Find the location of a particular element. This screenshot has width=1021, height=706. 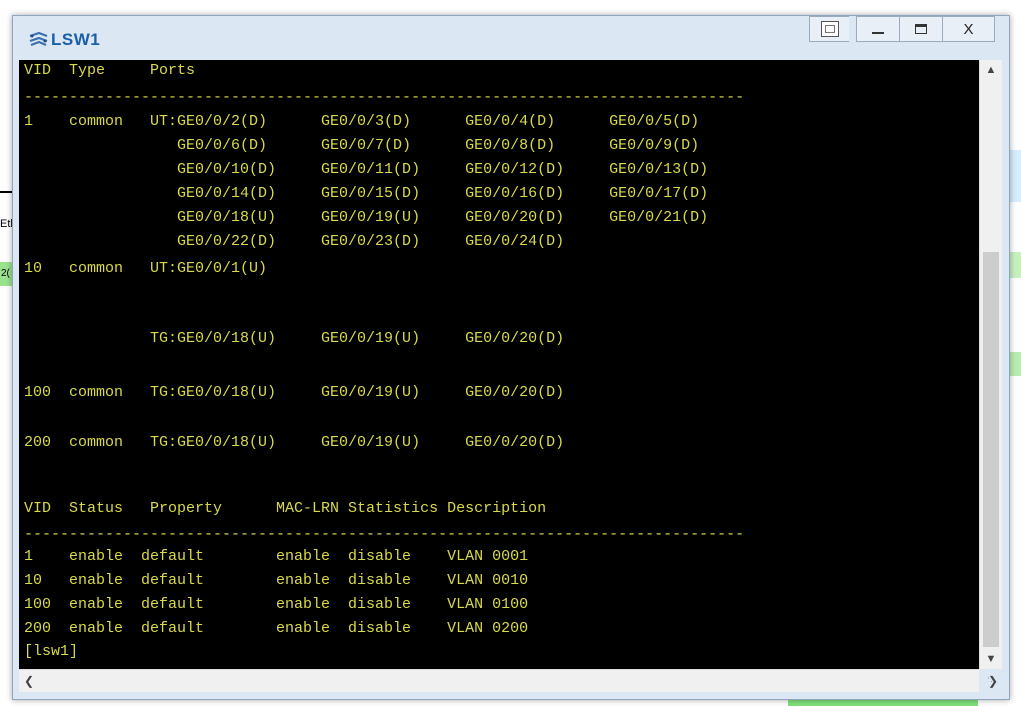

horizontal-scrollbar: ❮ ❯ is located at coordinates (508, 680).